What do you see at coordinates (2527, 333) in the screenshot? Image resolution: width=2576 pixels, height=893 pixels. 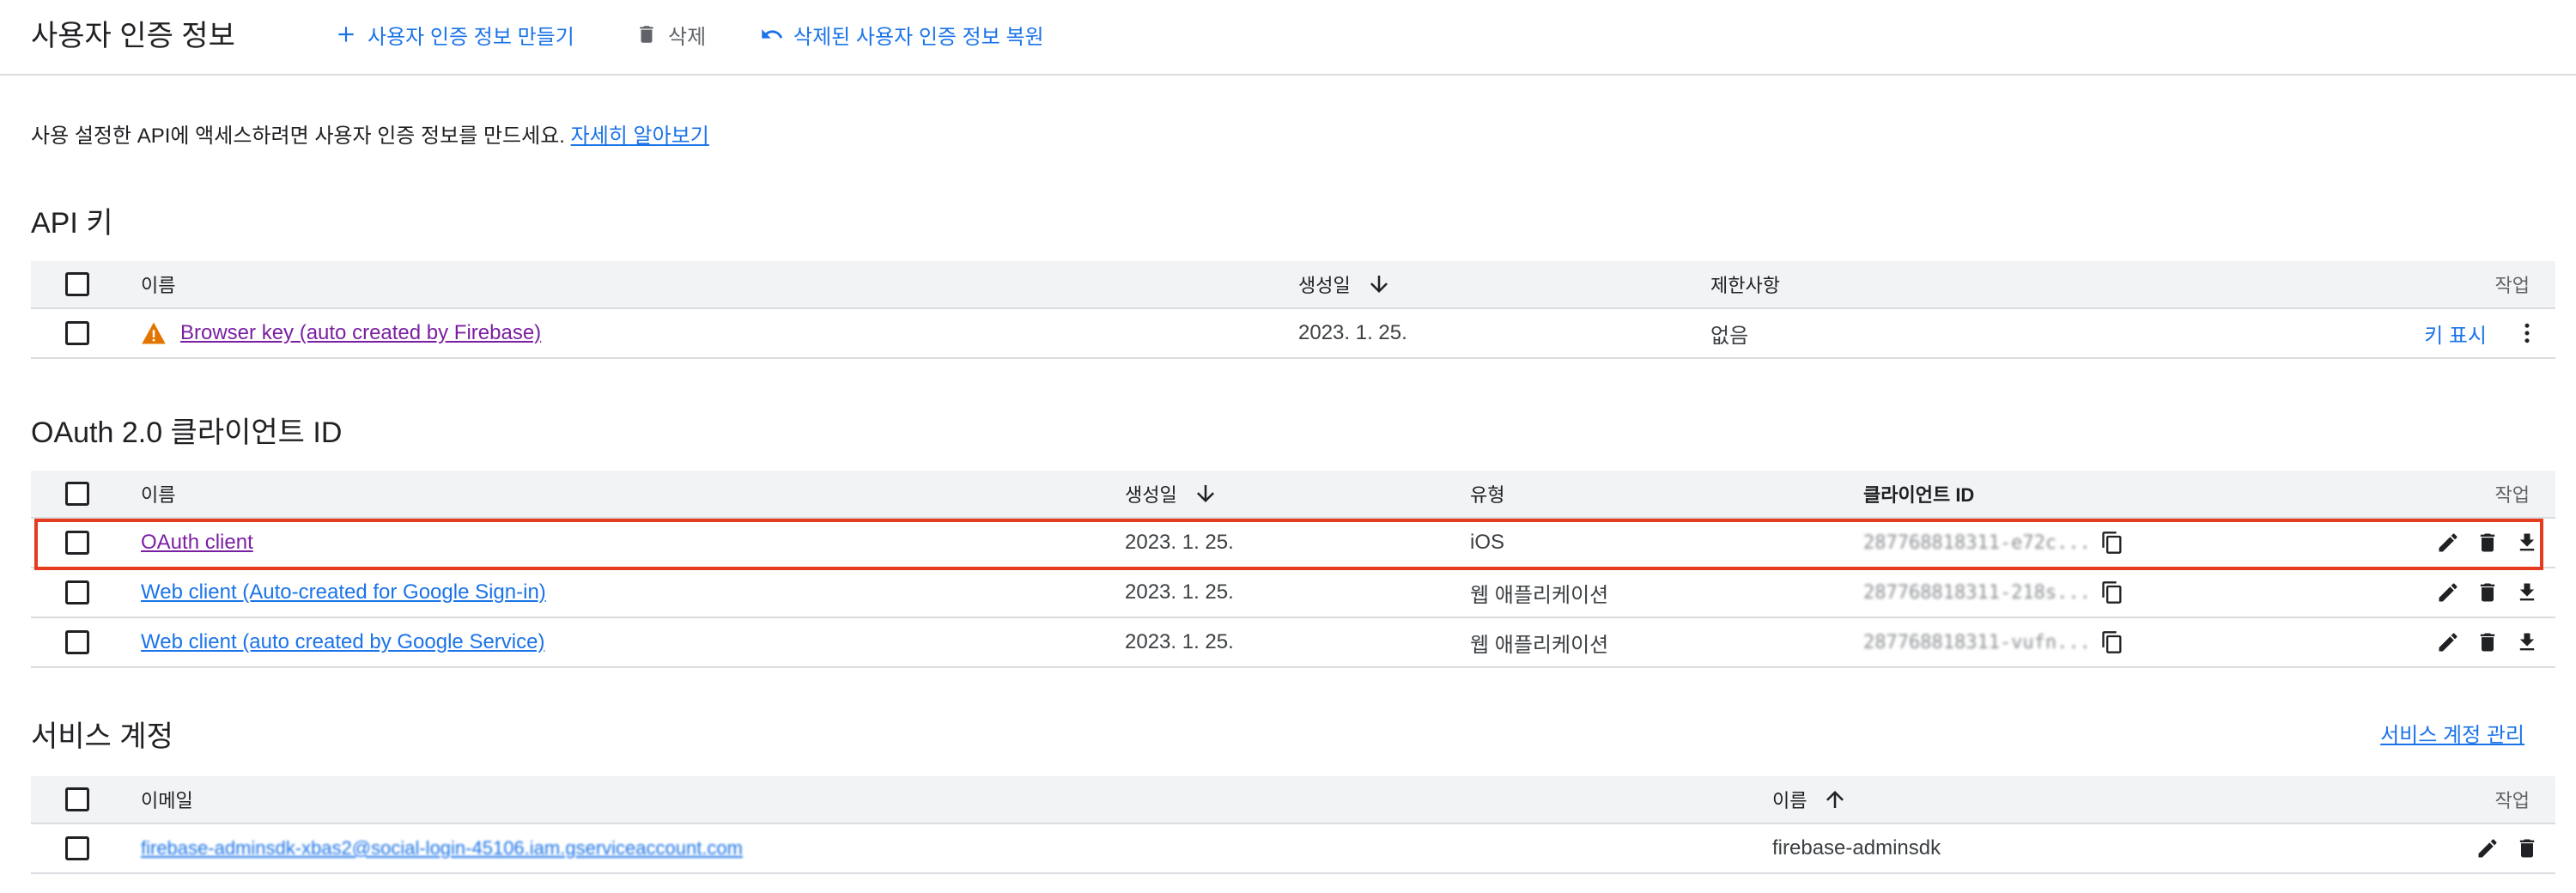 I see `more-vert-icon` at bounding box center [2527, 333].